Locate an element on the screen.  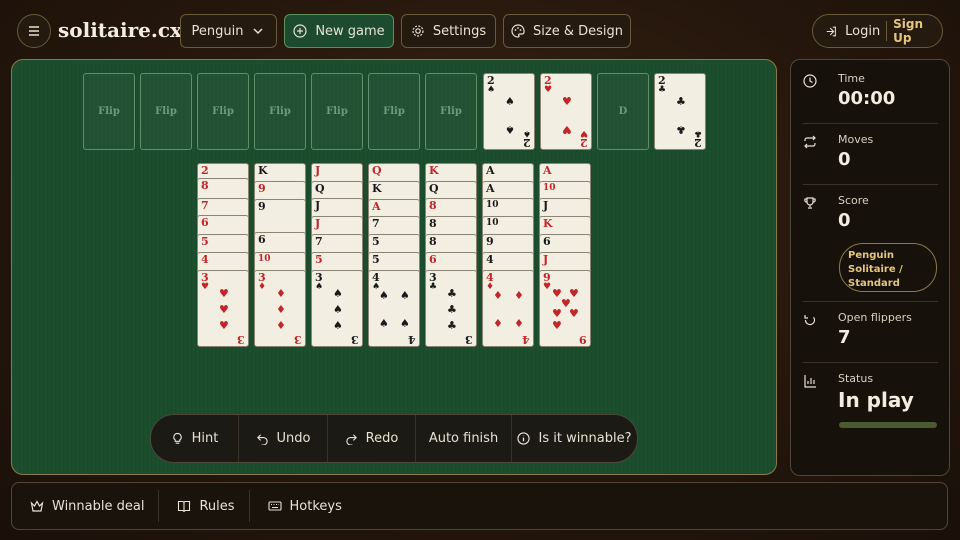
book-icon is located at coordinates (184, 506).